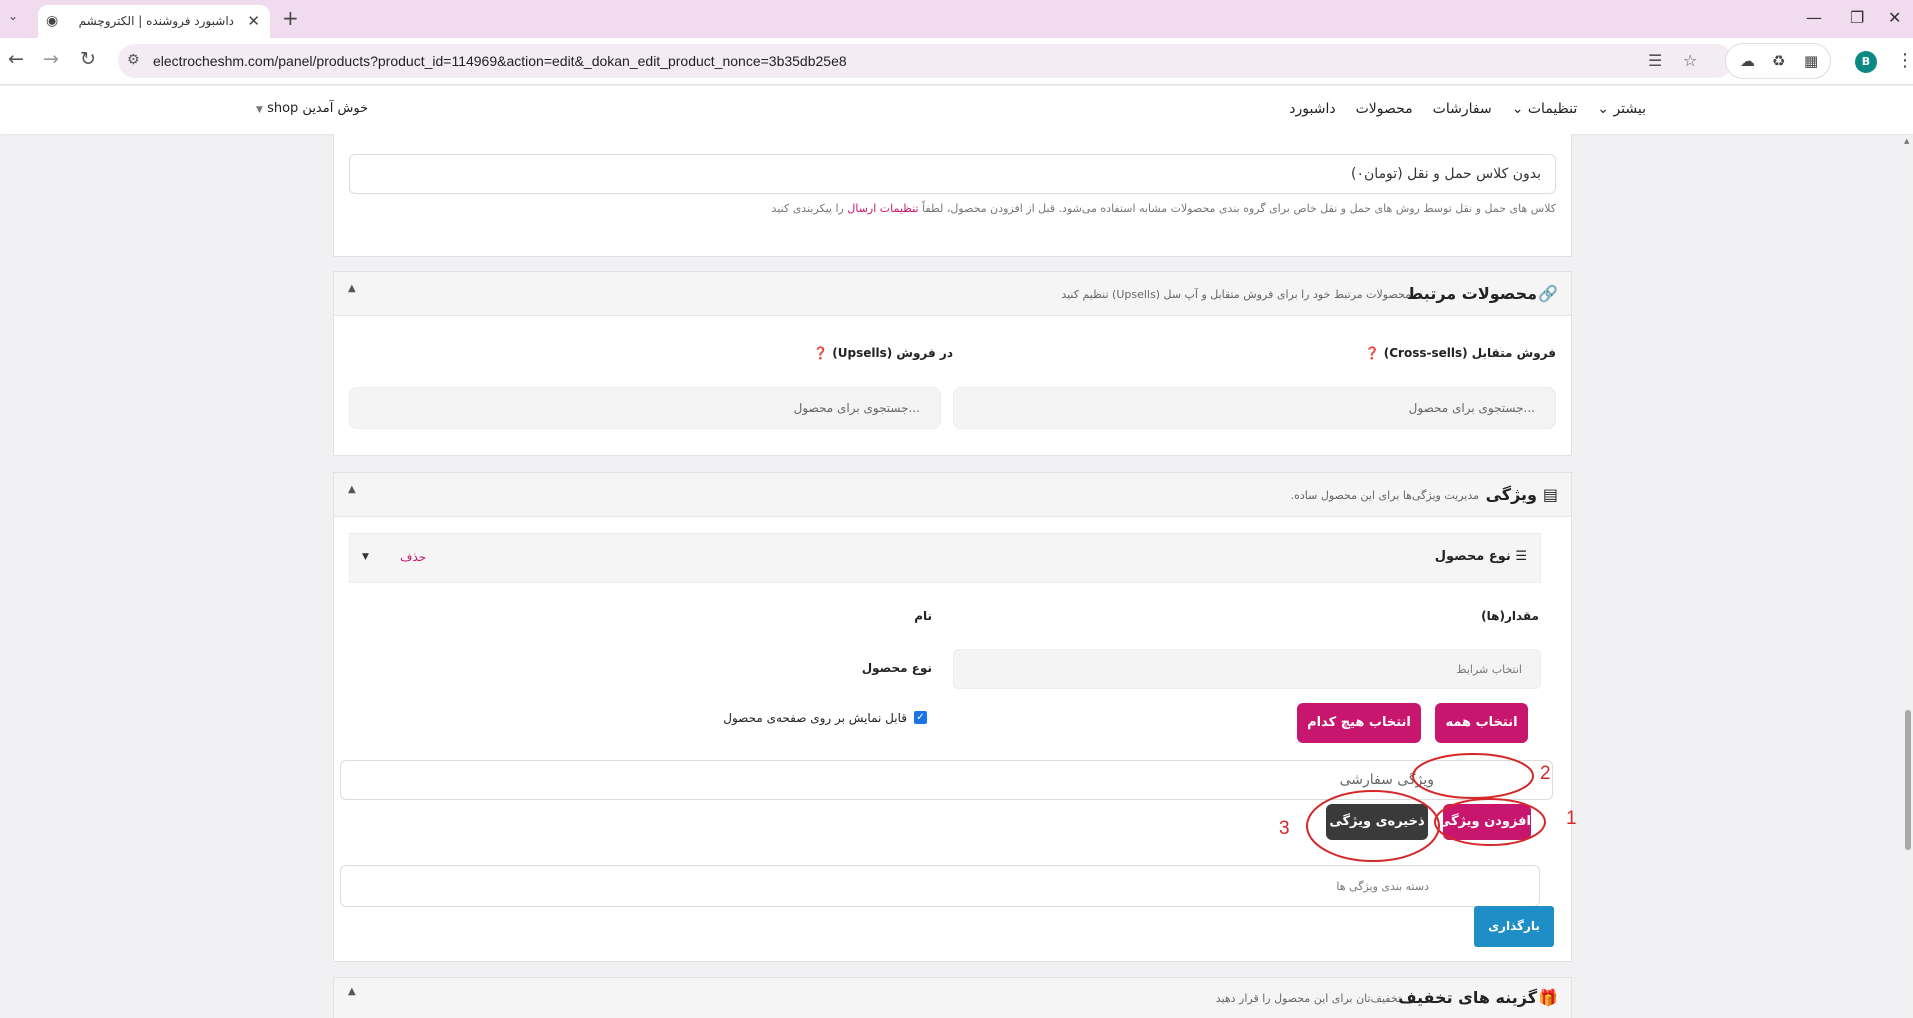  Describe the element at coordinates (1460, 353) in the screenshot. I see `crosssells-label: فروش متقابل (Cross-sells) ❓` at that location.